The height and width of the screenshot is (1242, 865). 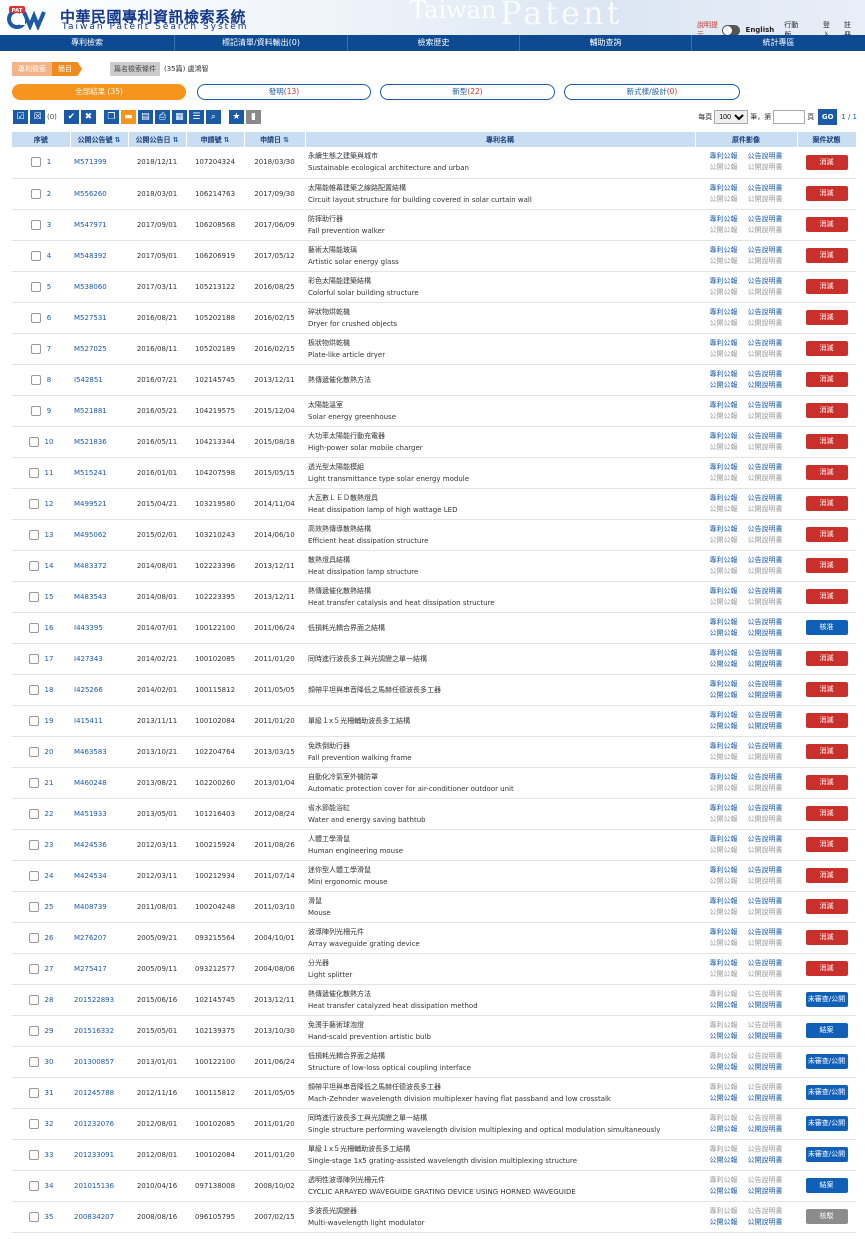 I want to click on tab-invention: 發明(13), so click(x=284, y=92).